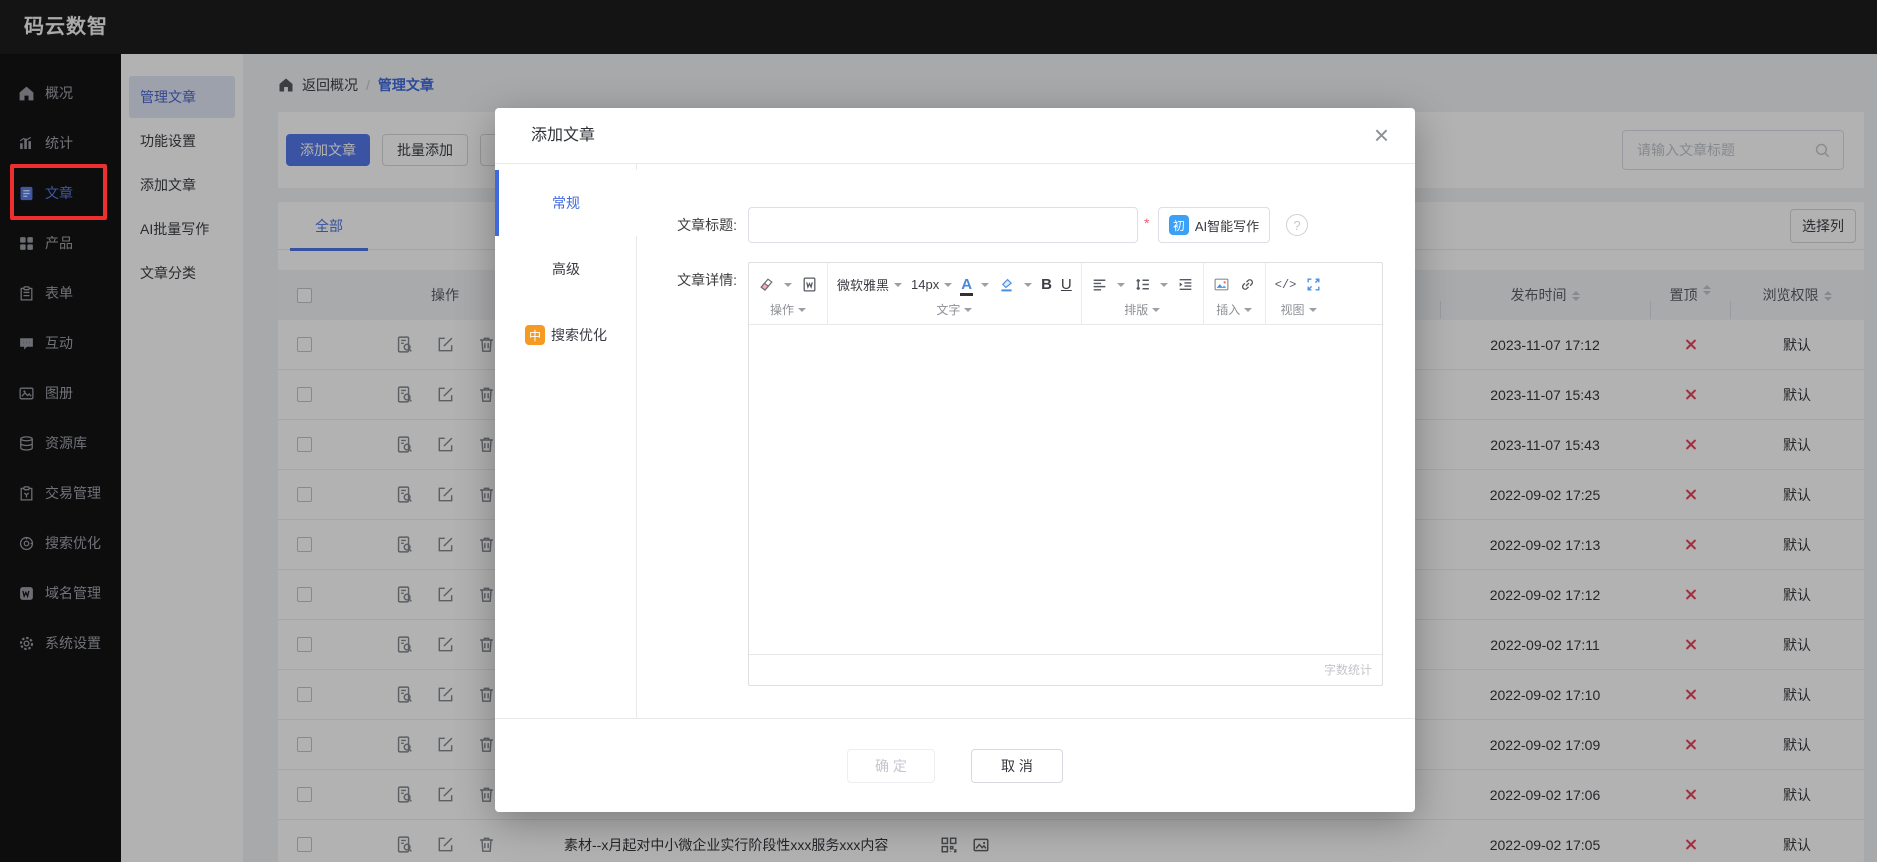 Image resolution: width=1877 pixels, height=862 pixels. I want to click on ai-badge-icon: 初, so click(1178, 225).